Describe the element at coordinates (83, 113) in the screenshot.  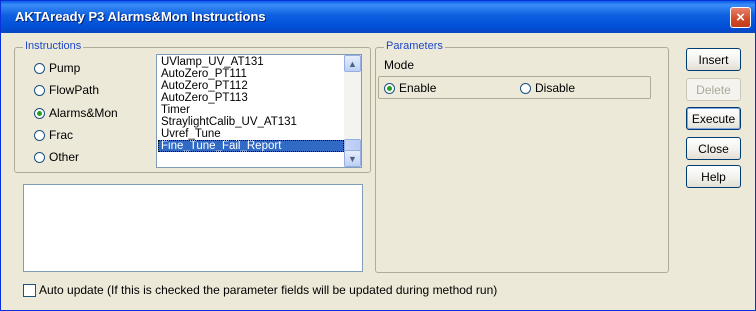
I see `radio-label-alarmsmon: Alarms&Mon` at that location.